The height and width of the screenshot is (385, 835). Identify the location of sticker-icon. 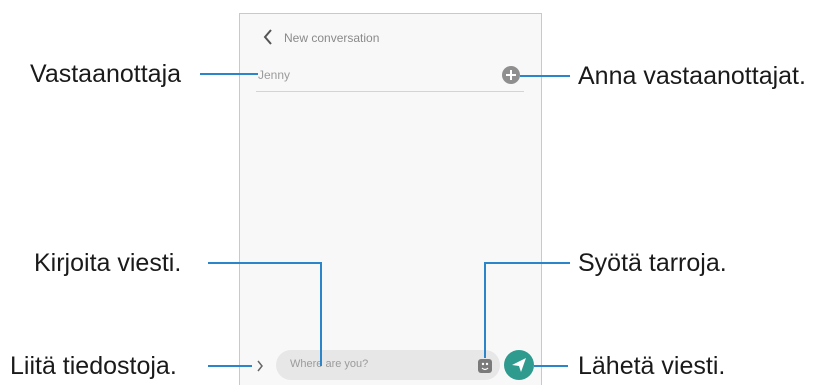
(485, 366).